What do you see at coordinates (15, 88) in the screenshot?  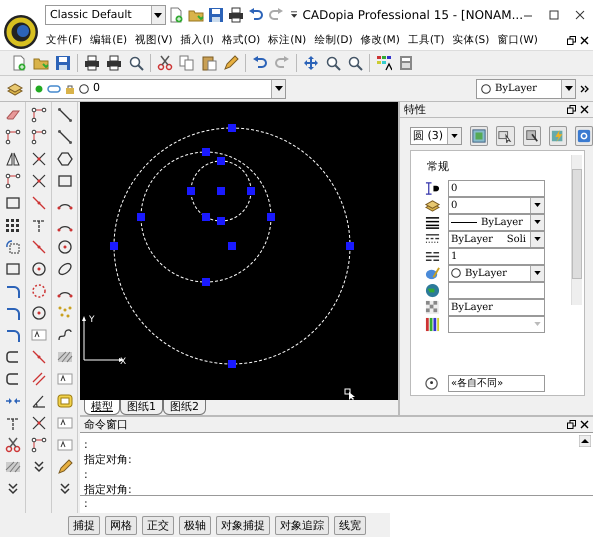 I see `layers-icon` at bounding box center [15, 88].